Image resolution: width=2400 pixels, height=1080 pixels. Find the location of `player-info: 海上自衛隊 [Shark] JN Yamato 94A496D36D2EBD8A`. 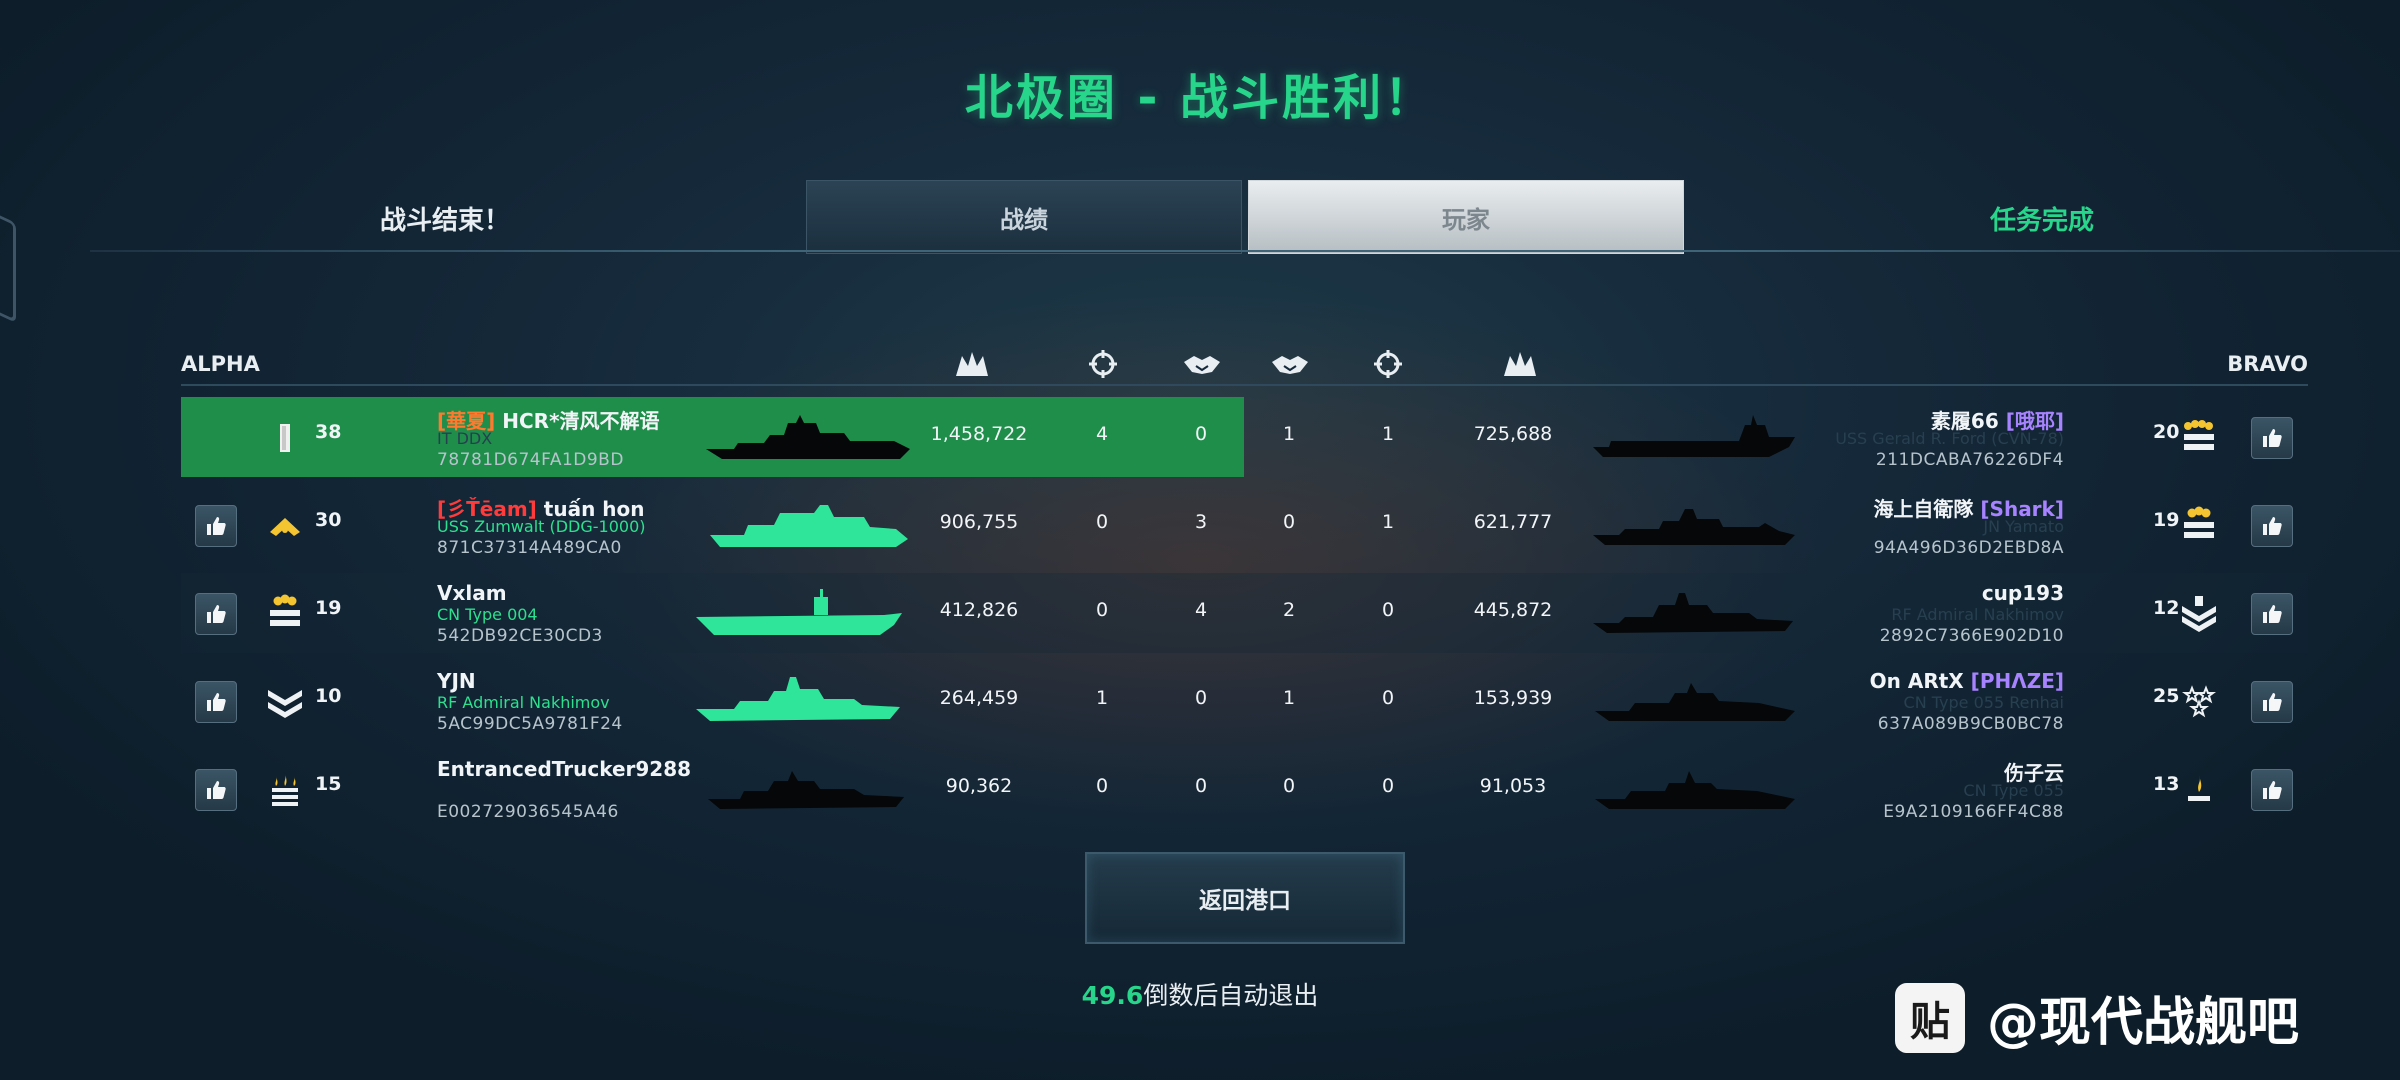

player-info: 海上自衛隊 [Shark] JN Yamato 94A496D36D2EBD8A is located at coordinates (1942, 525).